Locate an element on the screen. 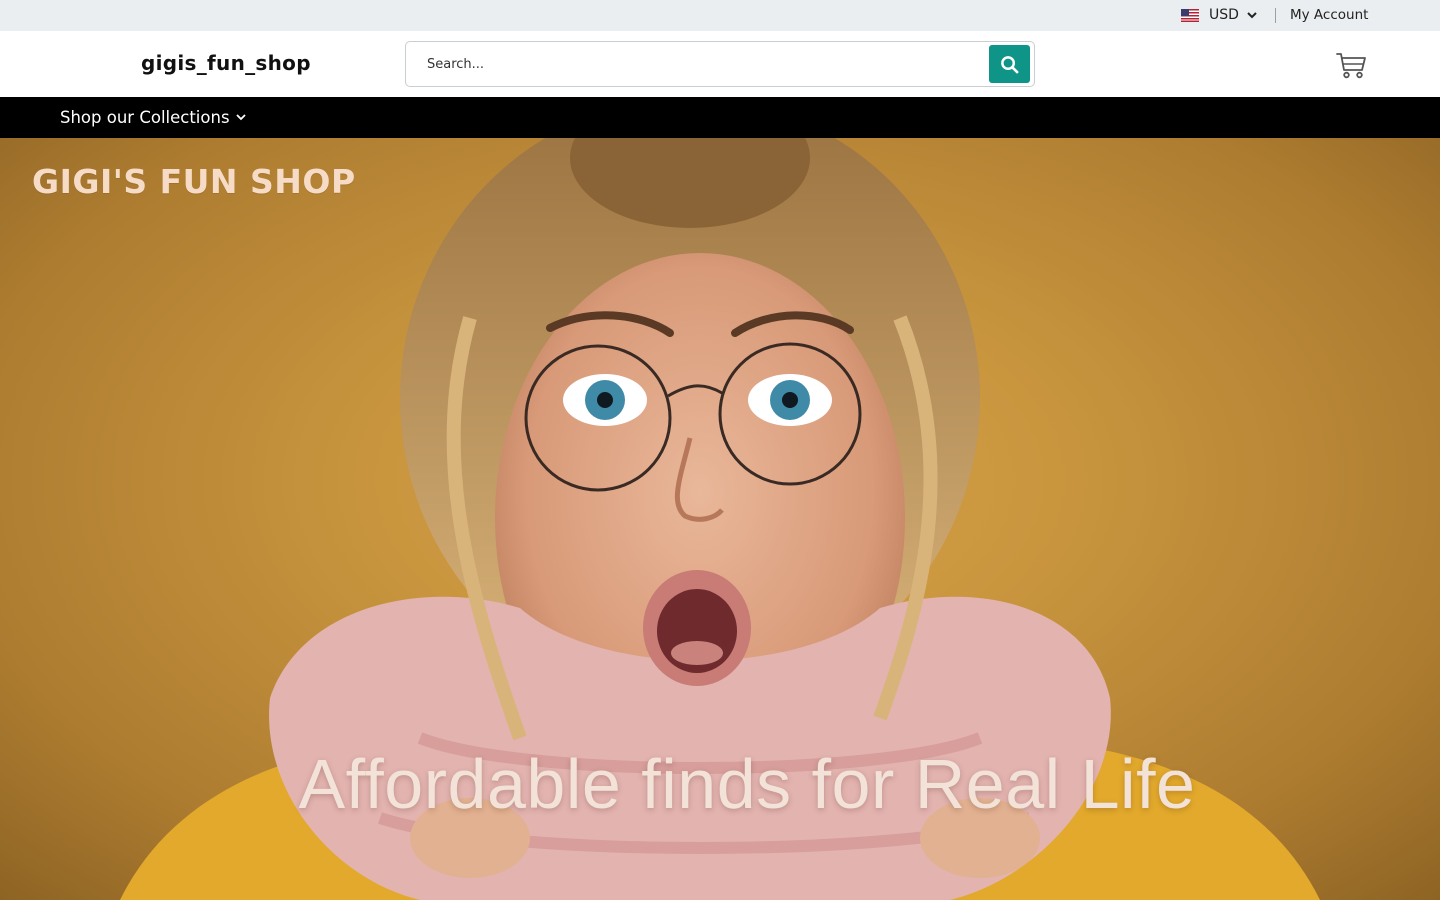 The width and height of the screenshot is (1440, 900). cart-button is located at coordinates (1351, 65).